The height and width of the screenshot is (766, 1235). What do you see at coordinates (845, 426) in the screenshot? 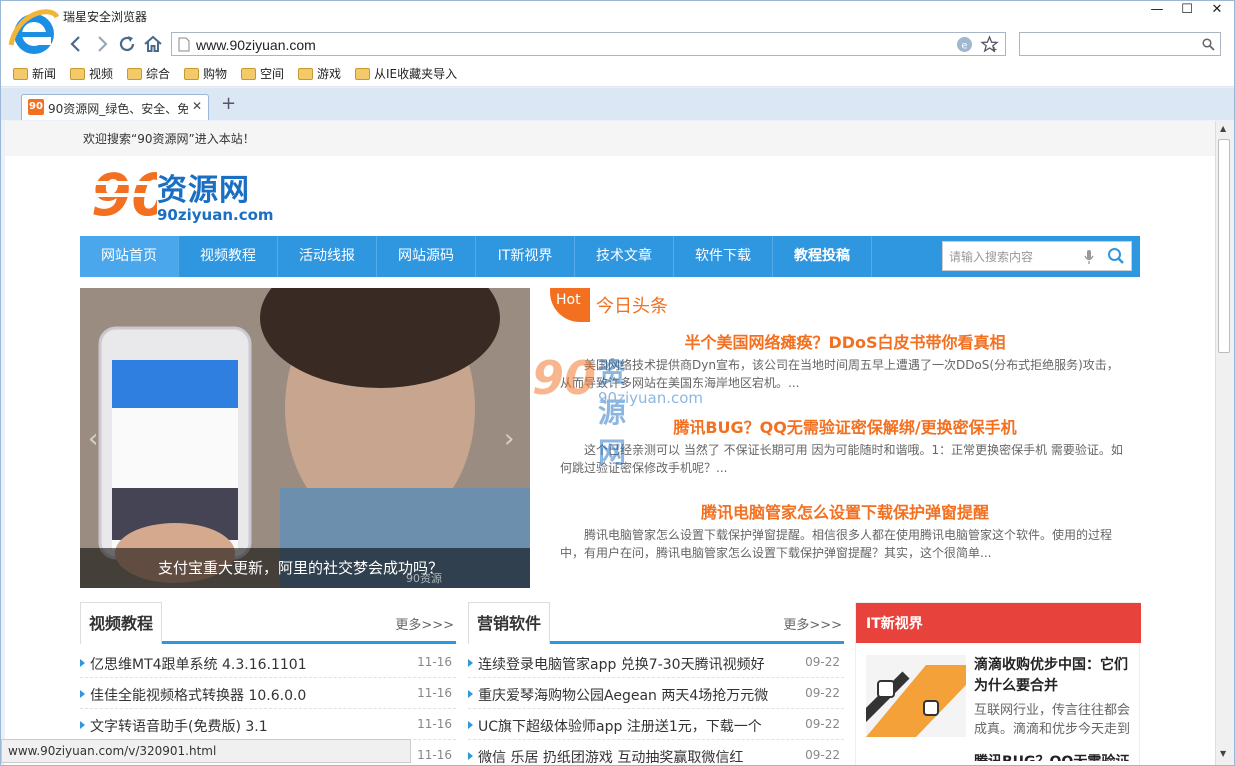
I see `headline-title: 腾讯BUG？QQ无需验证密保解绑/更换密保手机` at bounding box center [845, 426].